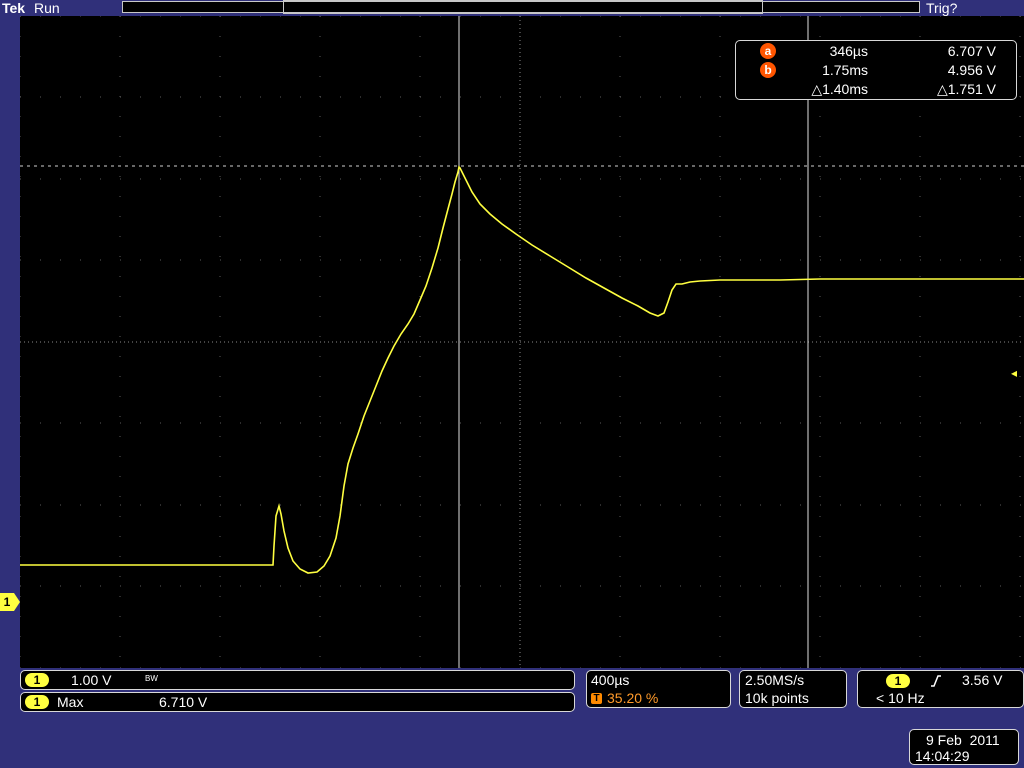 This screenshot has width=1024, height=768. I want to click on timebase-panel: 400µs T 35.20 %, so click(658, 689).